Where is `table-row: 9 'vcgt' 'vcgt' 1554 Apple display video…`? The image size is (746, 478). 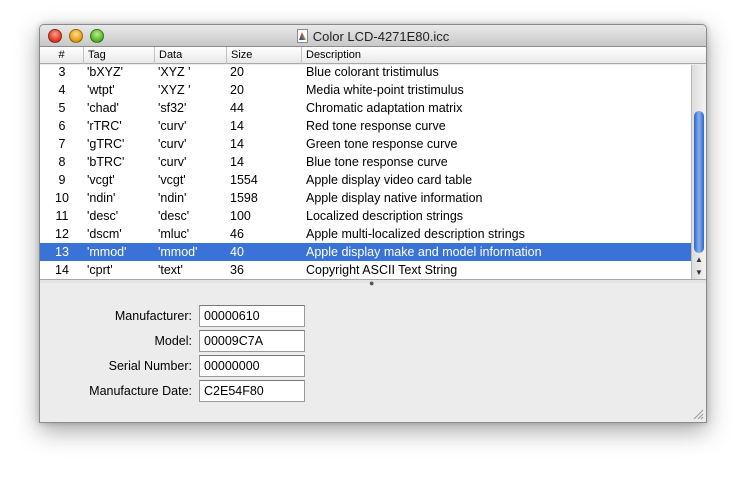
table-row: 9 'vcgt' 'vcgt' 1554 Apple display video… is located at coordinates (365, 180).